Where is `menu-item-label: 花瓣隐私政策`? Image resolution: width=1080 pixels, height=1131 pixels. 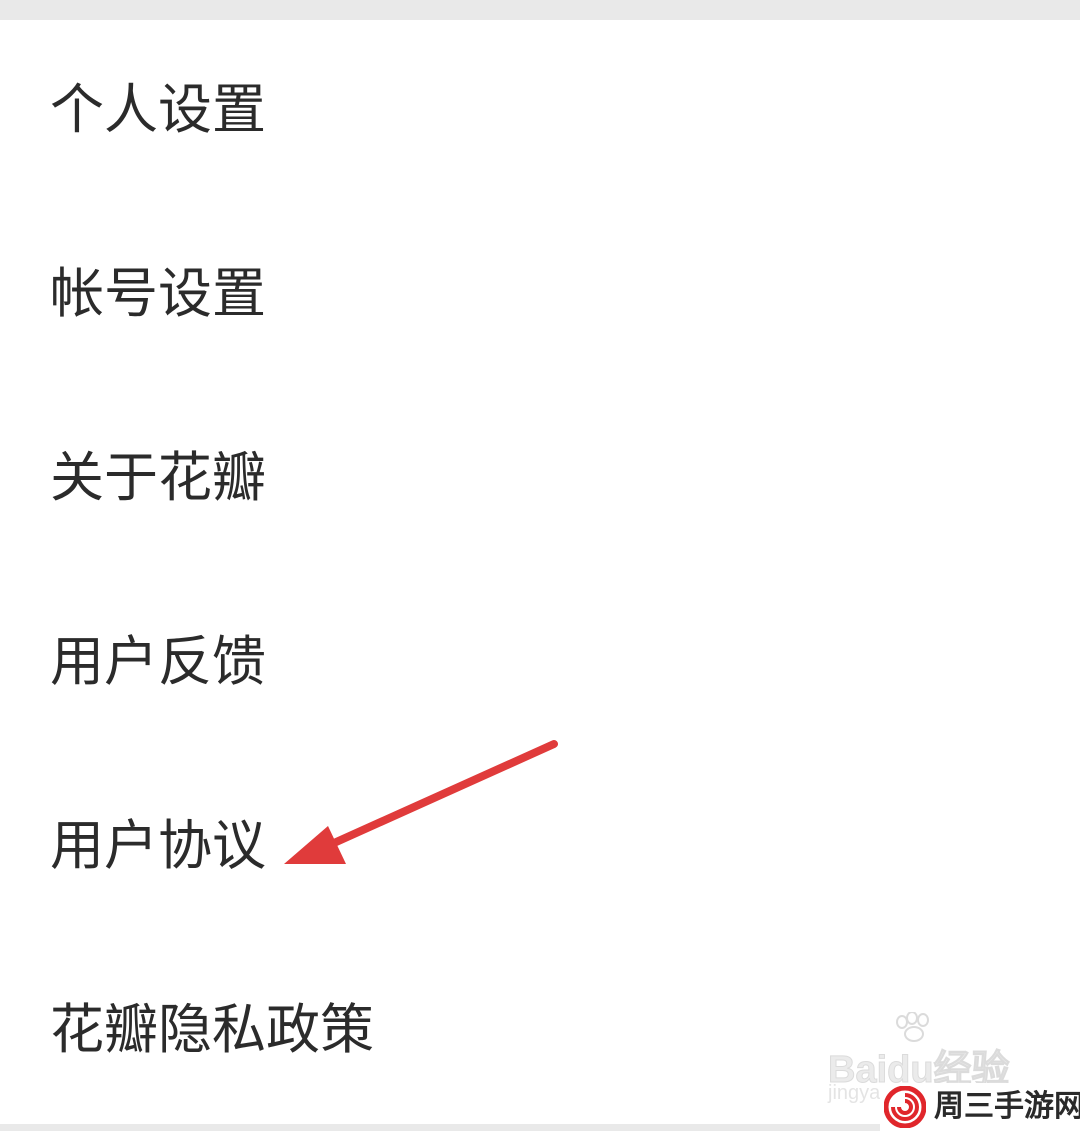 menu-item-label: 花瓣隐私政策 is located at coordinates (212, 1029).